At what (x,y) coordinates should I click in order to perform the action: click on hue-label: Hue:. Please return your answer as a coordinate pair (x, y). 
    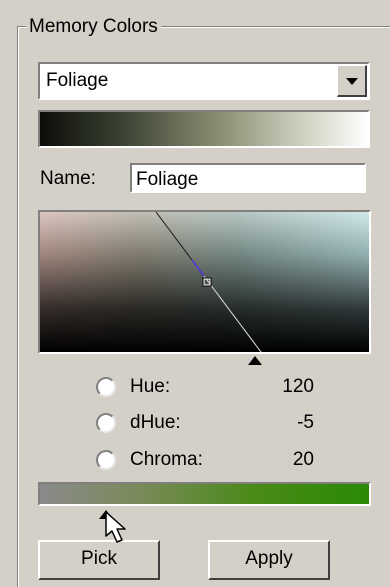
    Looking at the image, I should click on (150, 386).